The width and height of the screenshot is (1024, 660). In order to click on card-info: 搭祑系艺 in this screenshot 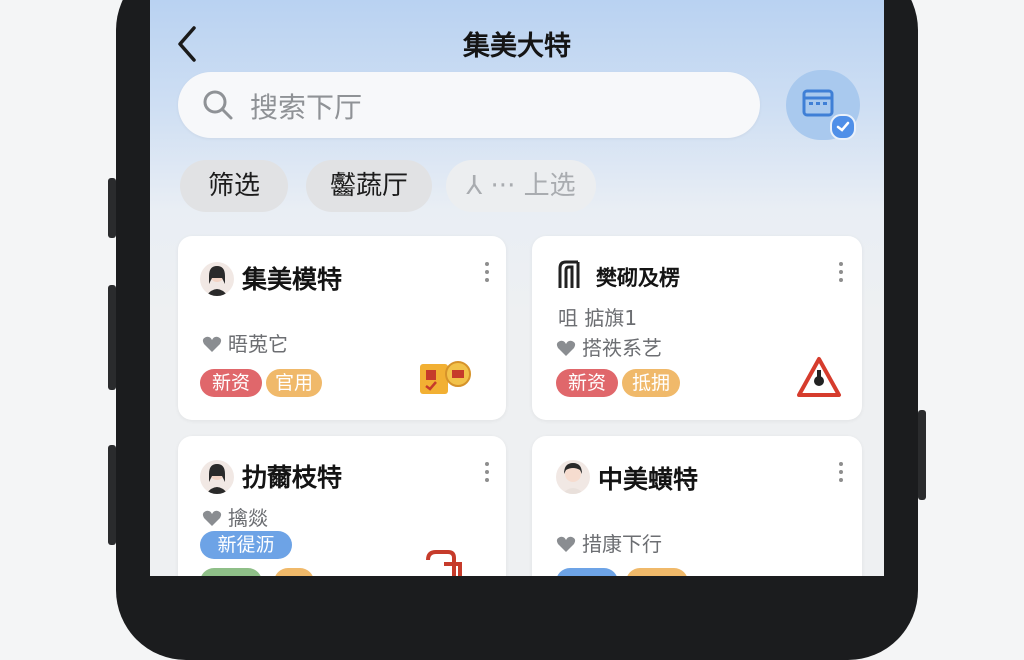, I will do `click(609, 346)`.